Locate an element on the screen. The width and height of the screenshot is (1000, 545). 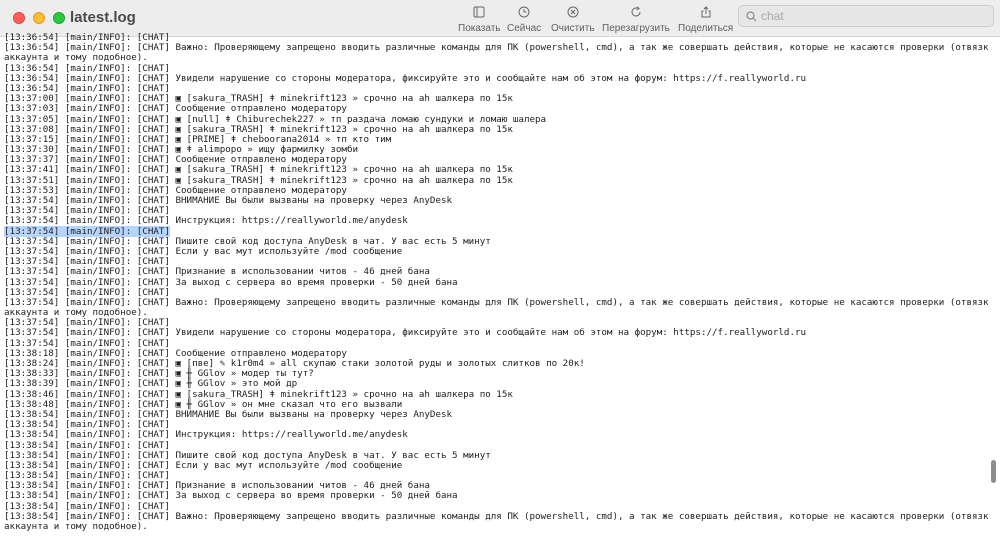
reload-icon is located at coordinates (636, 11).